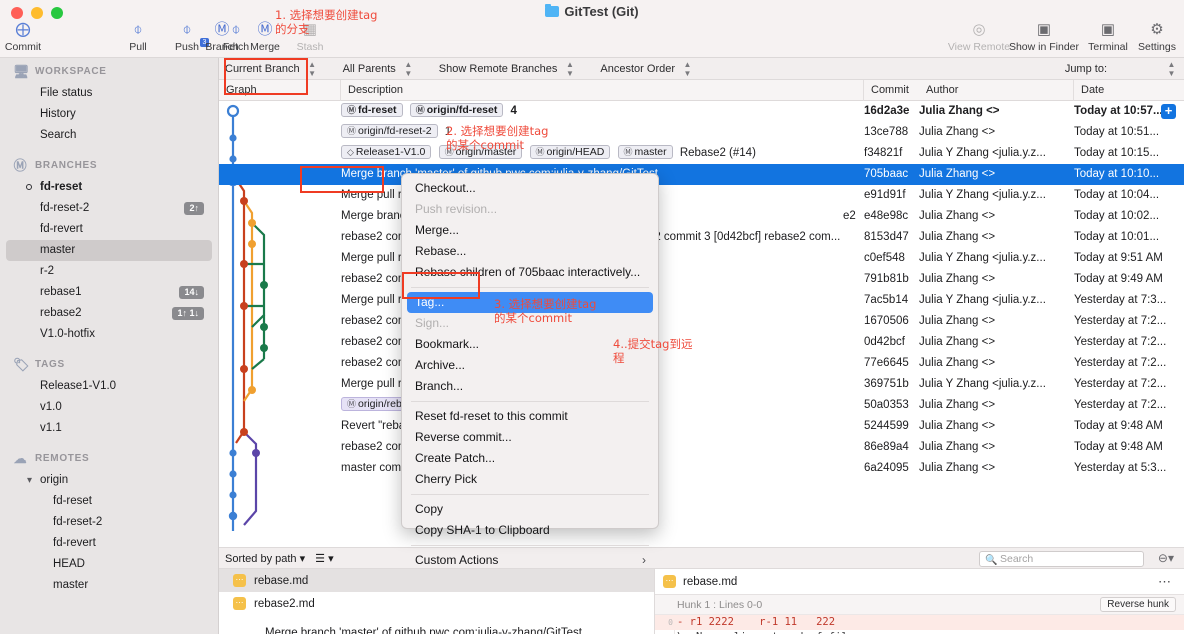 The image size is (1184, 634). What do you see at coordinates (194, 208) in the screenshot?
I see `sidebar-item-count-badge: 2↑` at bounding box center [194, 208].